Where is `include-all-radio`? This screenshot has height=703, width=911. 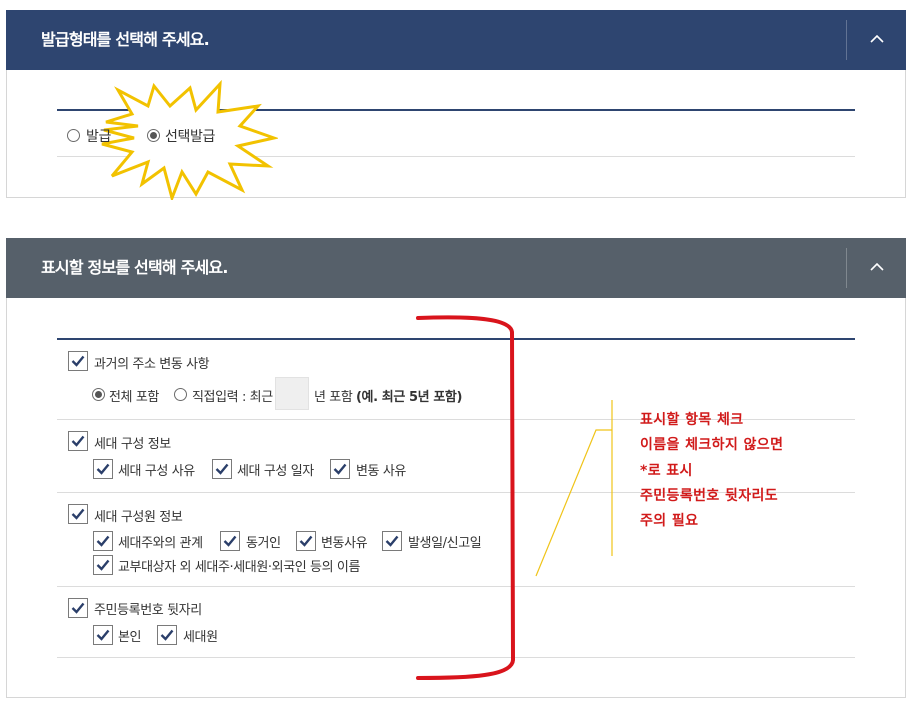
include-all-radio is located at coordinates (98, 394).